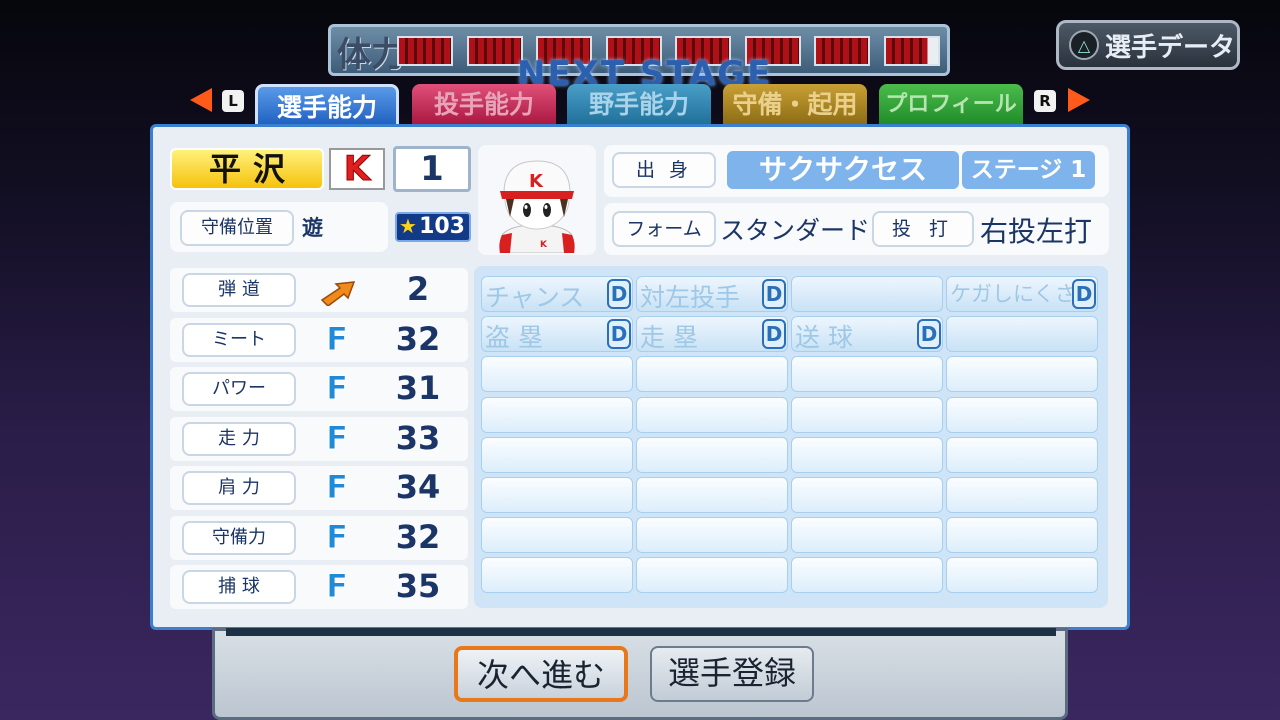  Describe the element at coordinates (239, 389) in the screenshot. I see `stat-label: パワー` at that location.